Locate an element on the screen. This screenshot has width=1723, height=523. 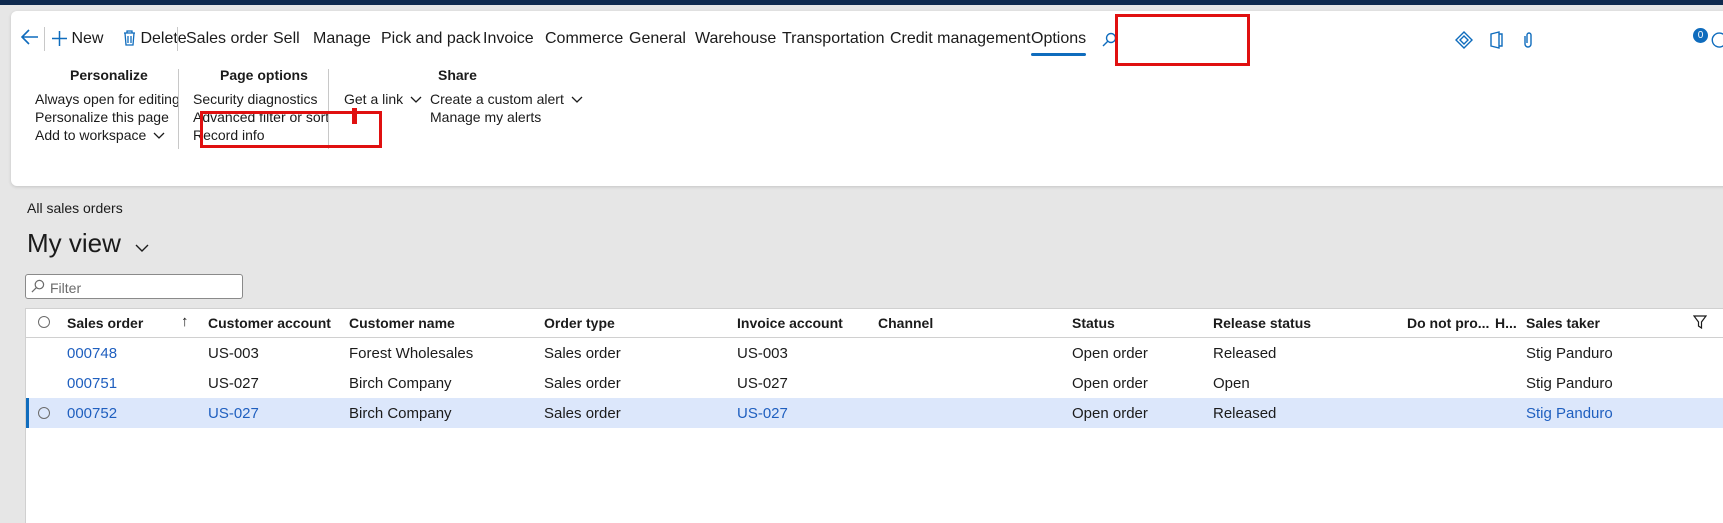
top-strip is located at coordinates (861, 2).